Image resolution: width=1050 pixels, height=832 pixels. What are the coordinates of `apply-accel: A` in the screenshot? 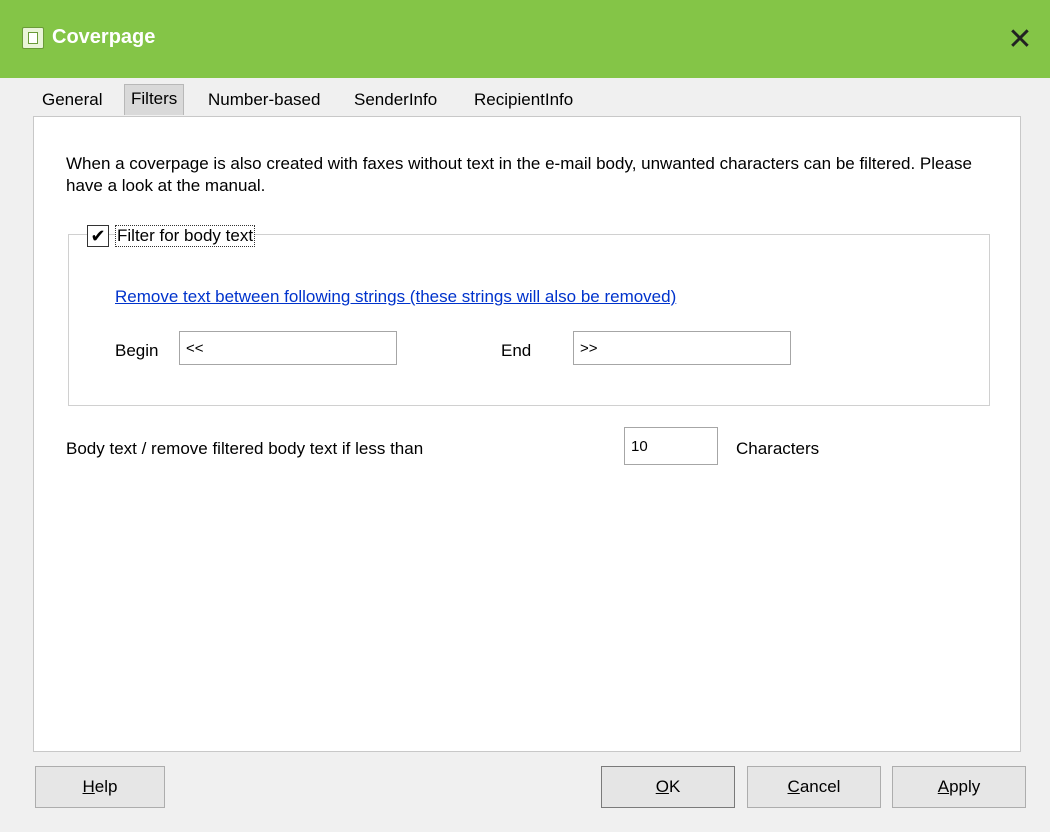 It's located at (943, 786).